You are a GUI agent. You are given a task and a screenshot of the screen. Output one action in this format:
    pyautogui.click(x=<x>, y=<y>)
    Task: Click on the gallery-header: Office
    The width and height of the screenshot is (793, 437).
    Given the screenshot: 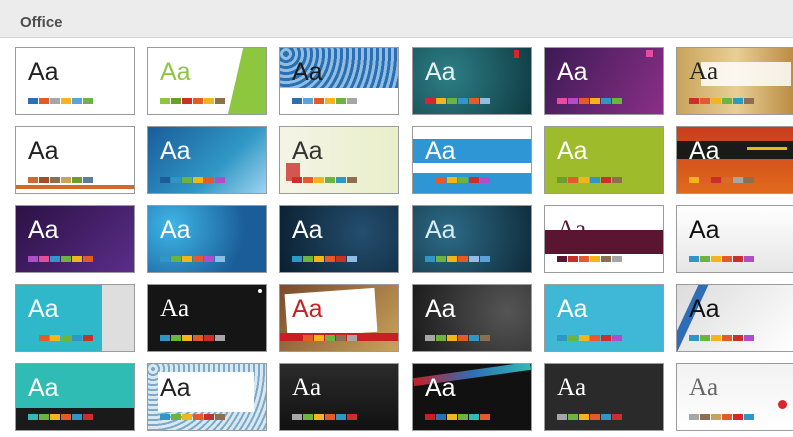 What is the action you would take?
    pyautogui.click(x=396, y=19)
    